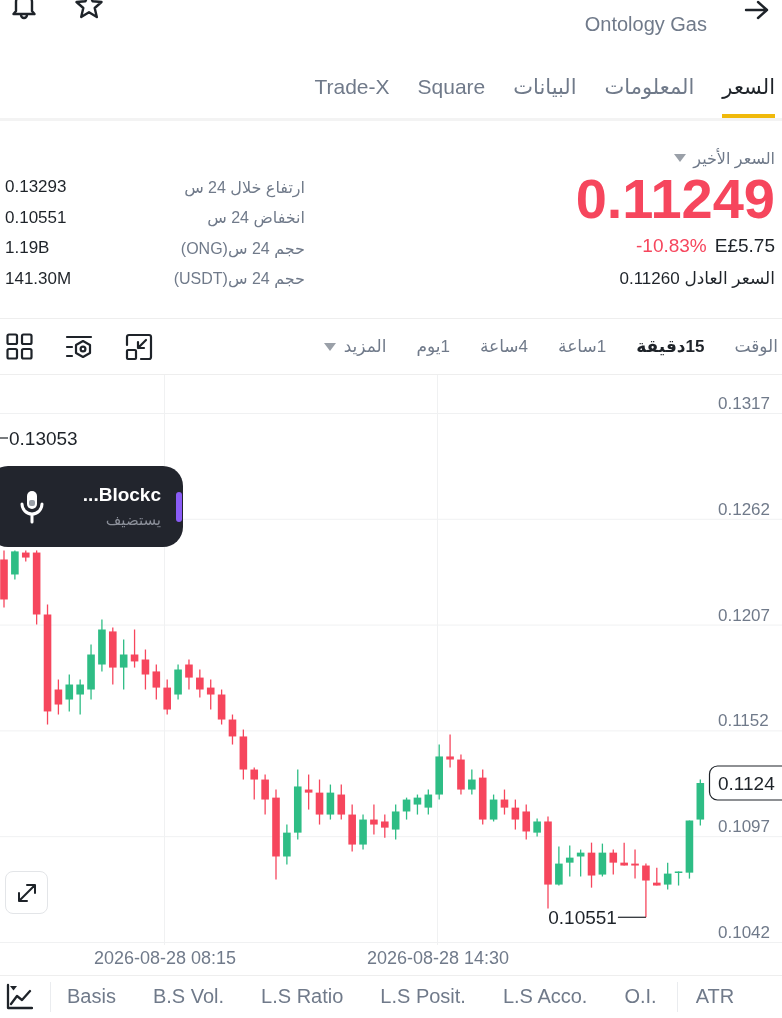 This screenshot has width=782, height=1018. What do you see at coordinates (165, 958) in the screenshot?
I see `time-axis-label: 2026-08-28 08:15` at bounding box center [165, 958].